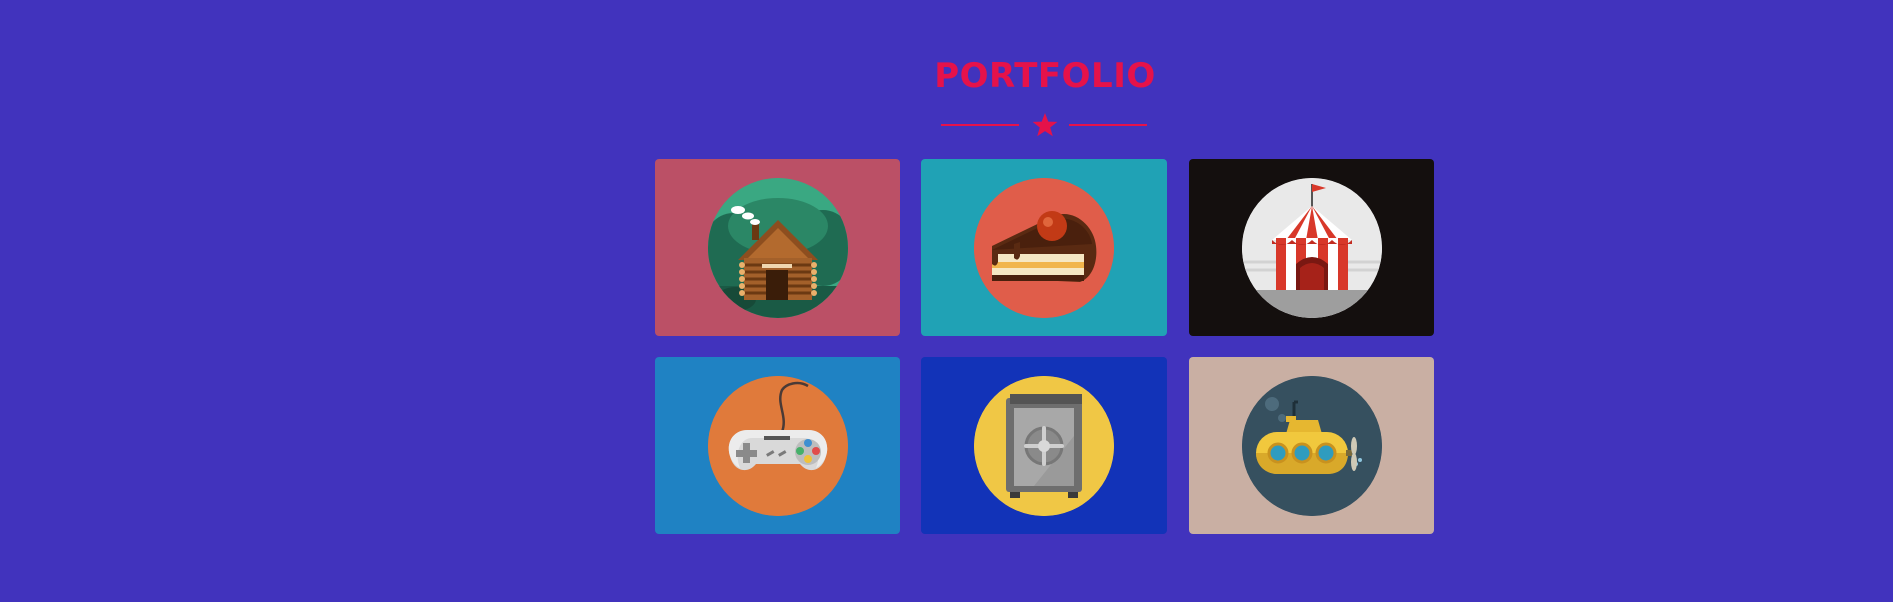 The height and width of the screenshot is (602, 1893). I want to click on portfolio-item-cake-slice, so click(1044, 247).